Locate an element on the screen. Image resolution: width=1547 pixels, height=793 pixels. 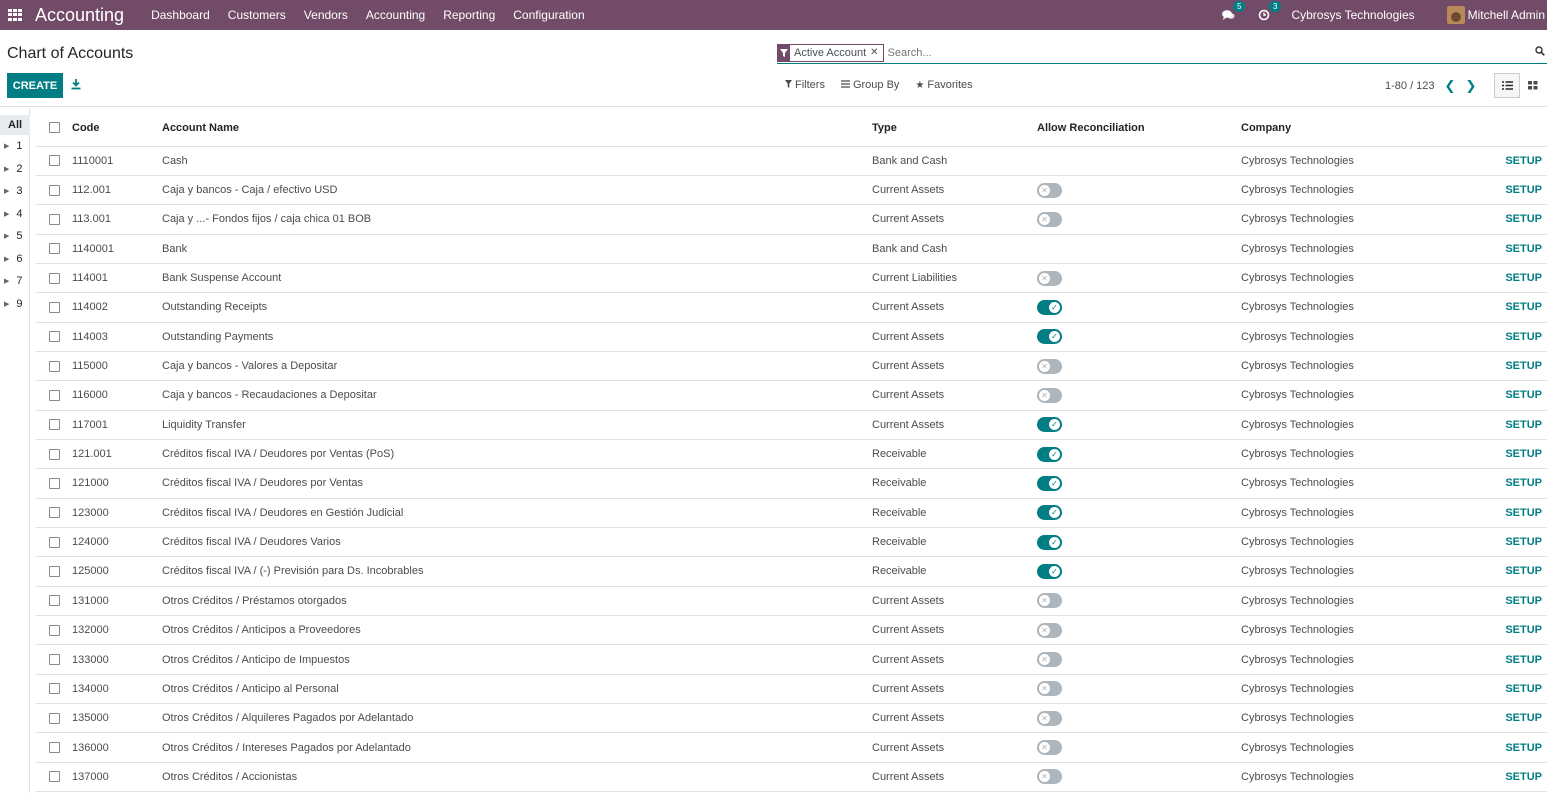
column-header-company: Company is located at coordinates (1366, 128).